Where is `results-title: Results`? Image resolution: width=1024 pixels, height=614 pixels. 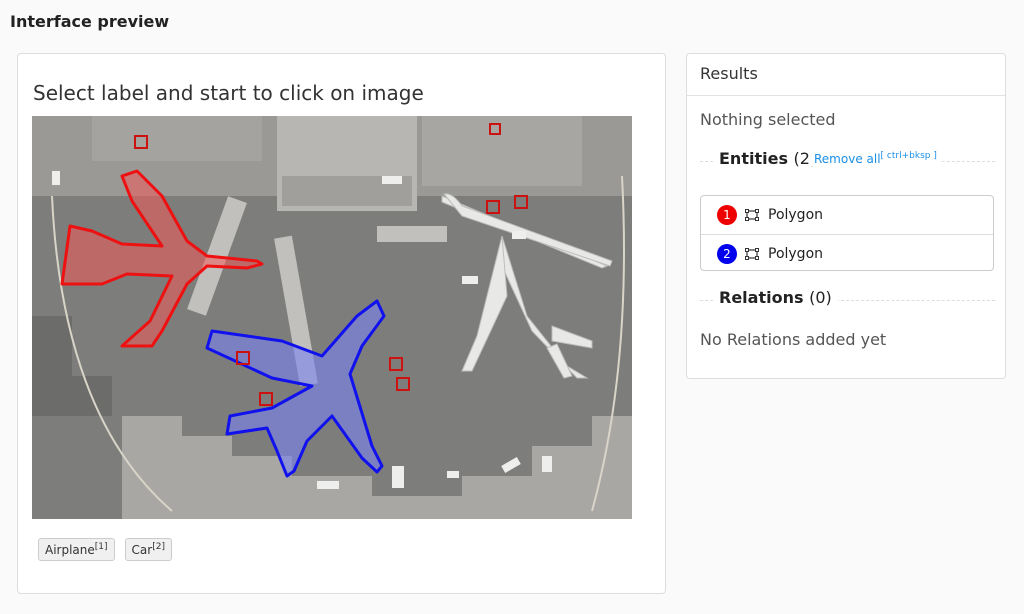
results-title: Results is located at coordinates (846, 75).